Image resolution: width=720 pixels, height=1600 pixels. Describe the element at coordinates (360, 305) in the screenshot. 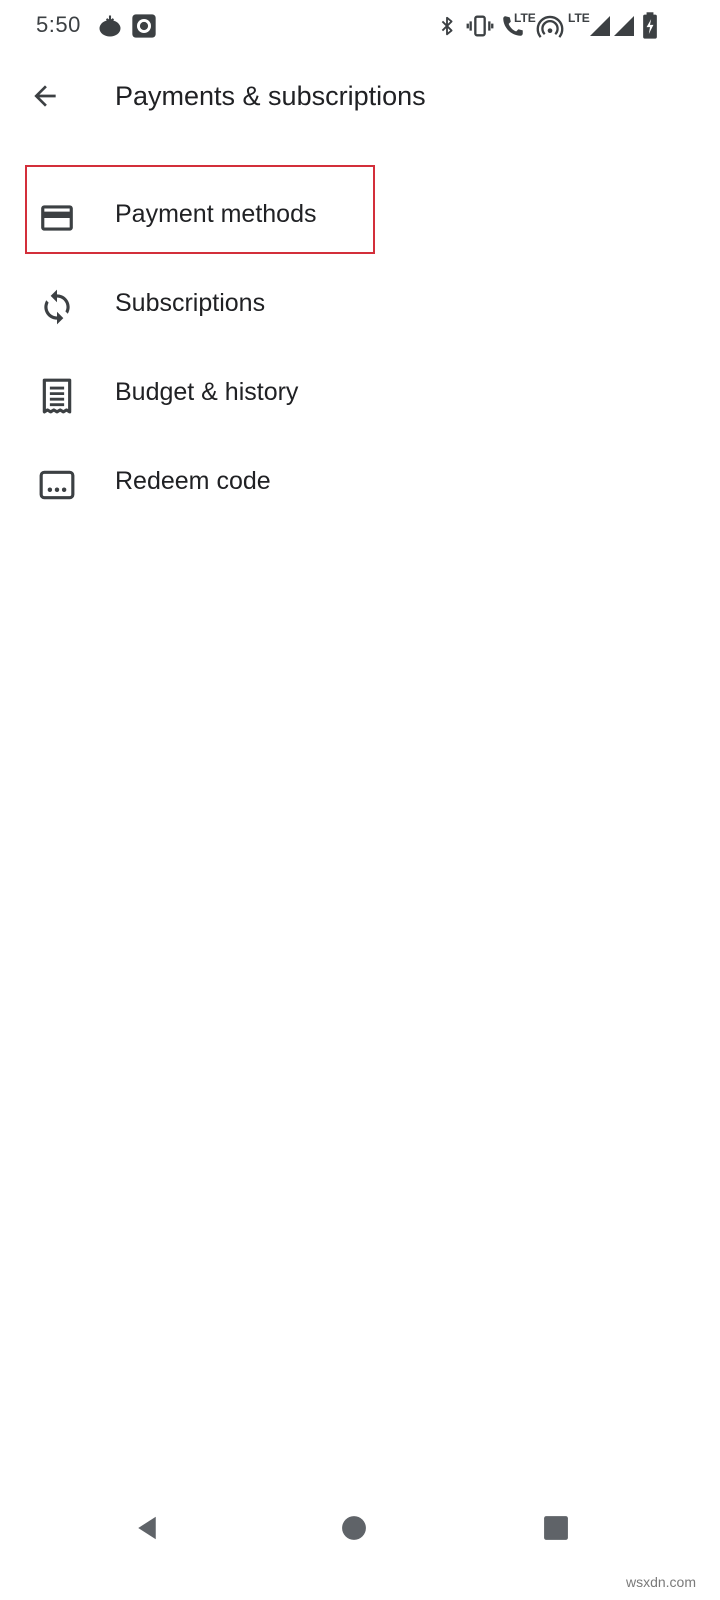

I see `menu-item-subscriptions: Subscriptions` at that location.